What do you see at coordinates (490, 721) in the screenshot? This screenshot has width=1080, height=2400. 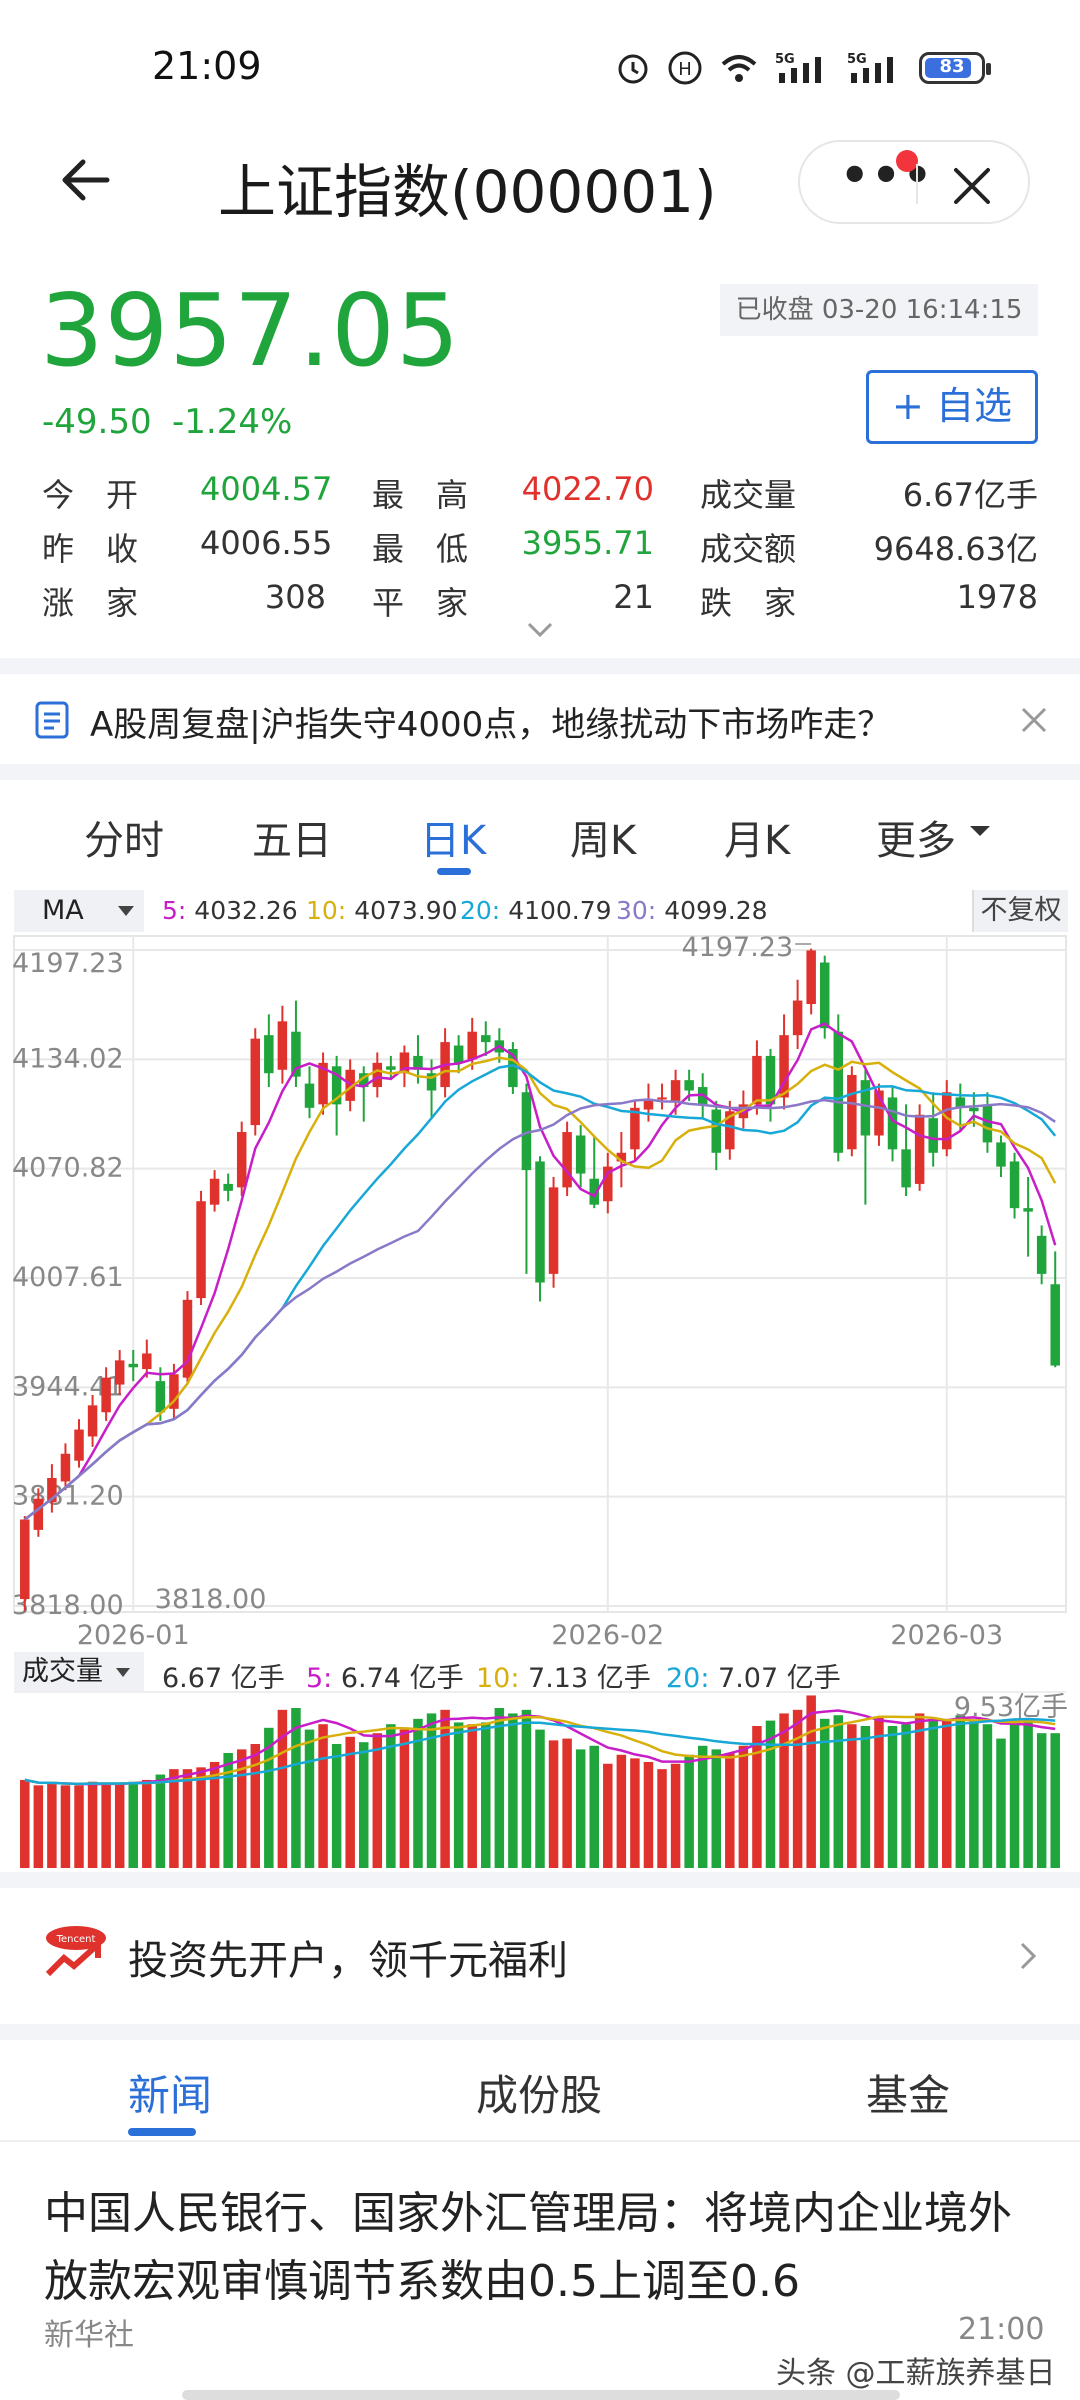 I see `news-banner-link: A股周复盘|沪指失守4000点，地缘扰动下市场咋走？` at bounding box center [490, 721].